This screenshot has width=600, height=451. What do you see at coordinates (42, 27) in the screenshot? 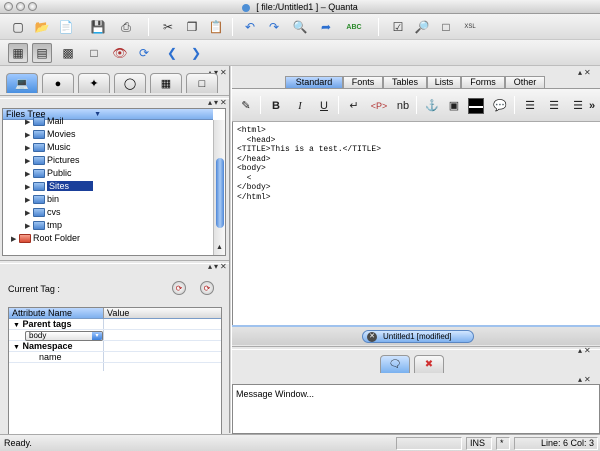
I see `open-icon: 📂` at bounding box center [42, 27].